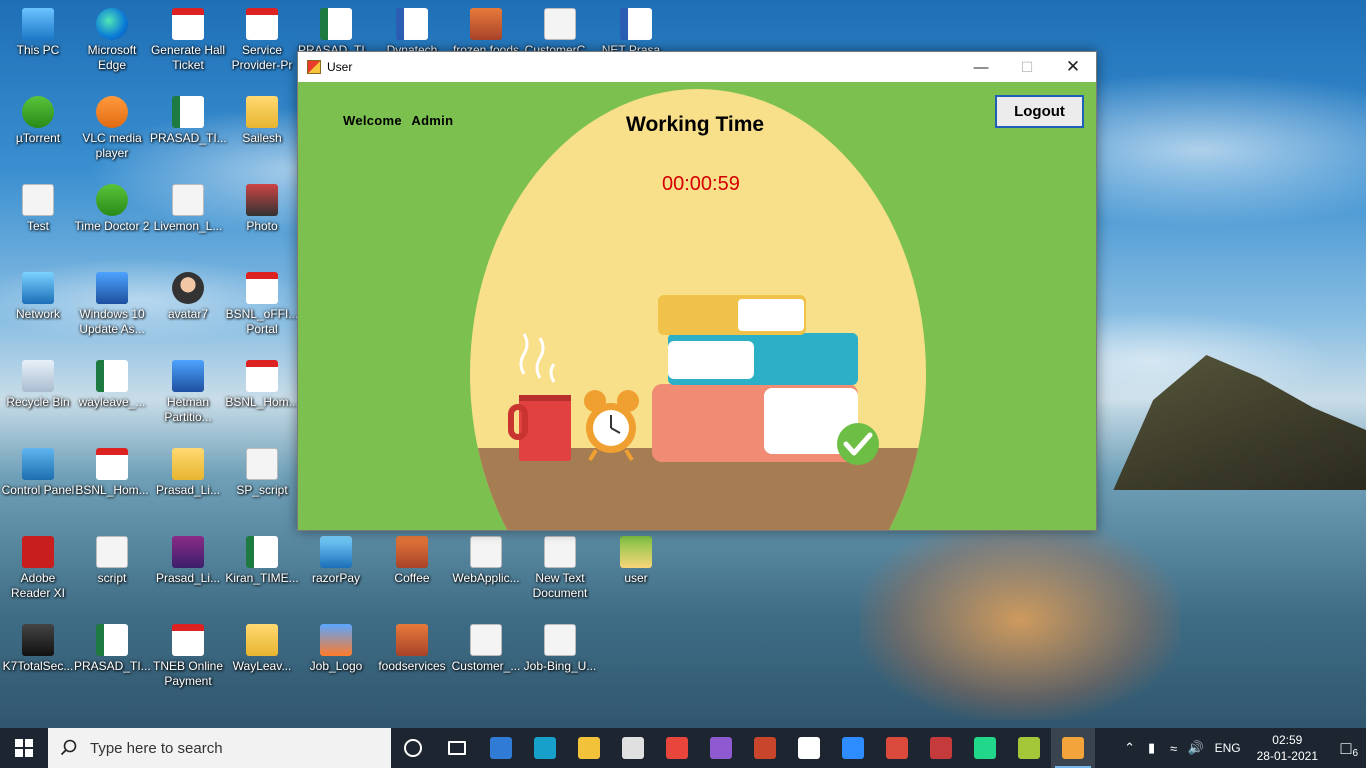 Image resolution: width=1366 pixels, height=768 pixels. I want to click on desktop-icon: This PC, so click(38, 33).